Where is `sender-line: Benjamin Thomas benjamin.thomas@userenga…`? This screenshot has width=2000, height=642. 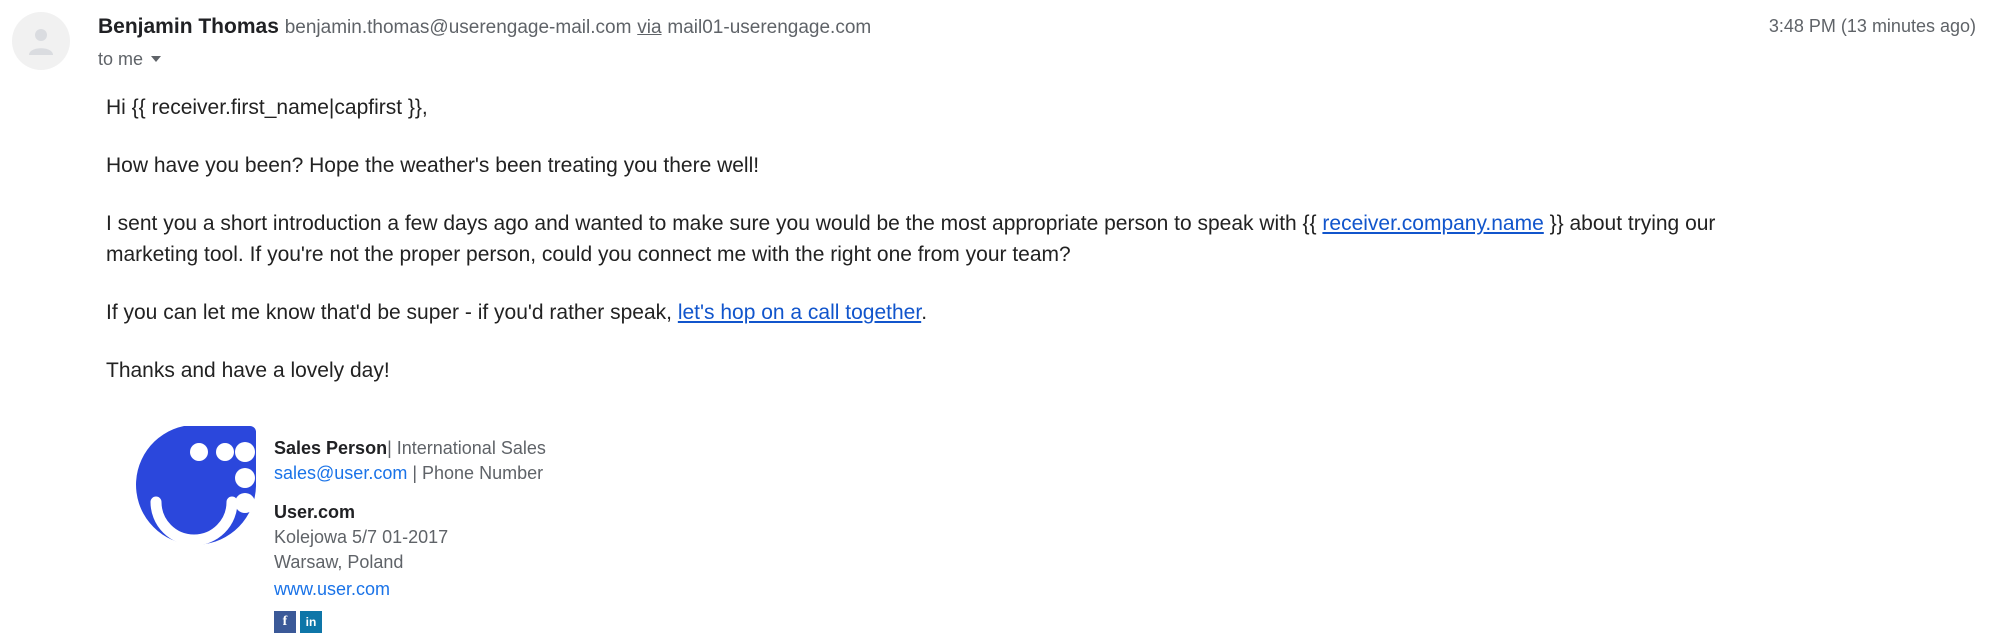
sender-line: Benjamin Thomas benjamin.thomas@userenga… is located at coordinates (1037, 27).